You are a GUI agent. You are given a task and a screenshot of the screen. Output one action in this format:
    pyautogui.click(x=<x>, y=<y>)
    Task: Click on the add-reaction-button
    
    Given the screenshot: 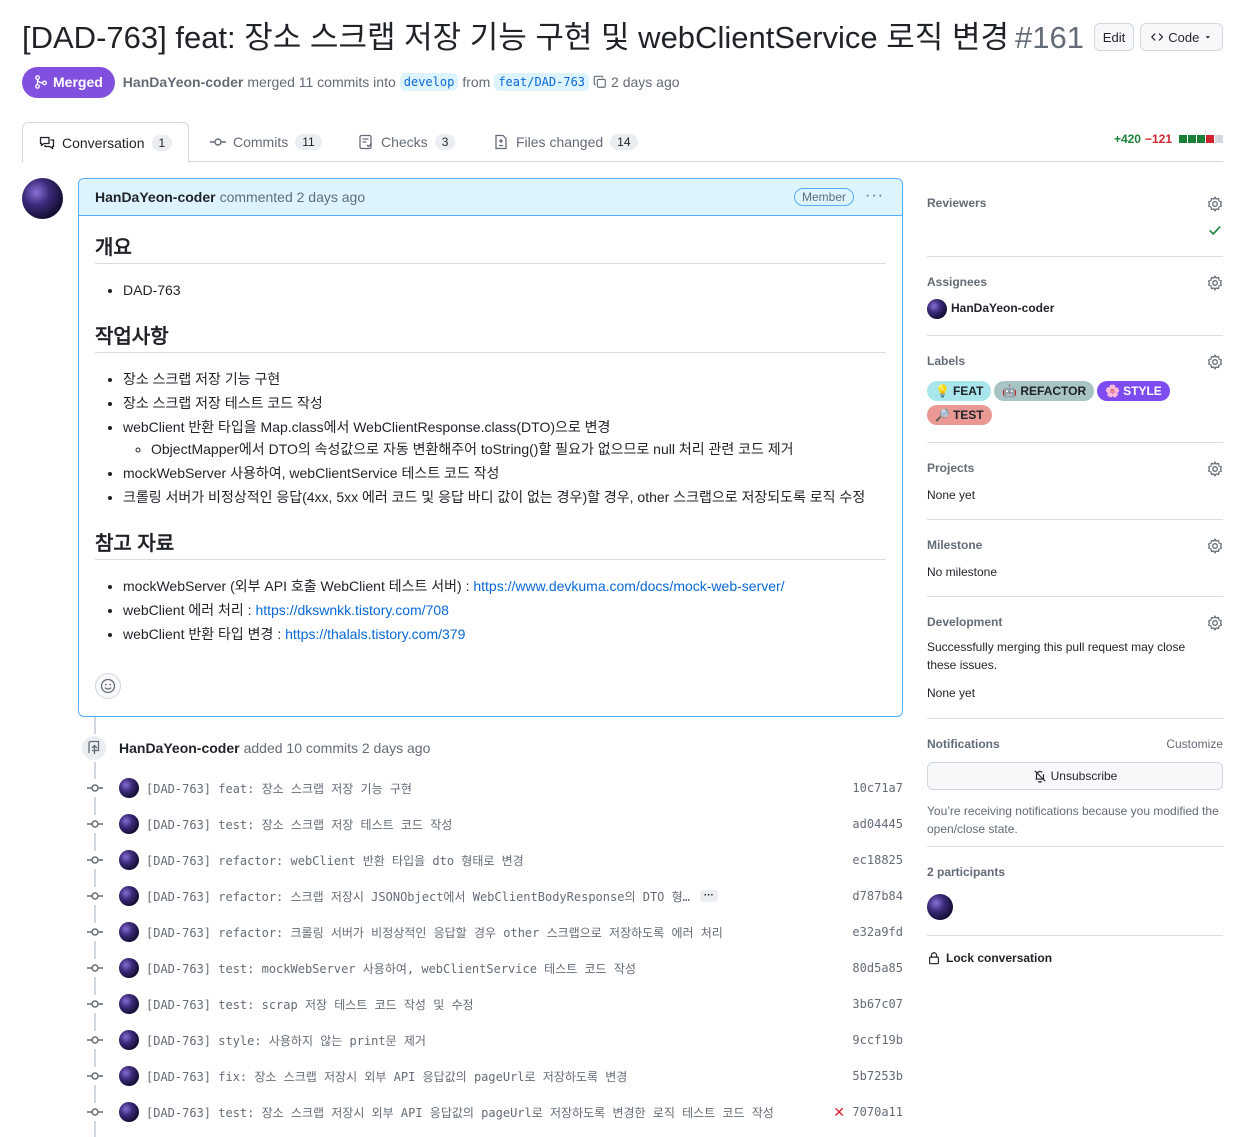 What is the action you would take?
    pyautogui.click(x=108, y=686)
    